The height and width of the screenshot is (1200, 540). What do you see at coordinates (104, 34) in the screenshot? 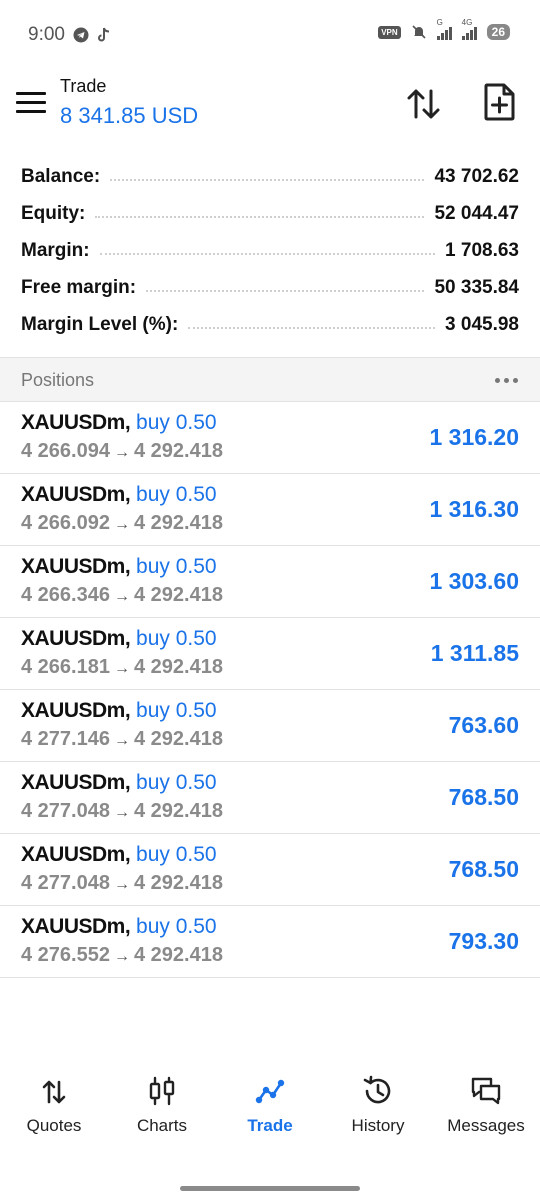
I see `tiktok-icon` at bounding box center [104, 34].